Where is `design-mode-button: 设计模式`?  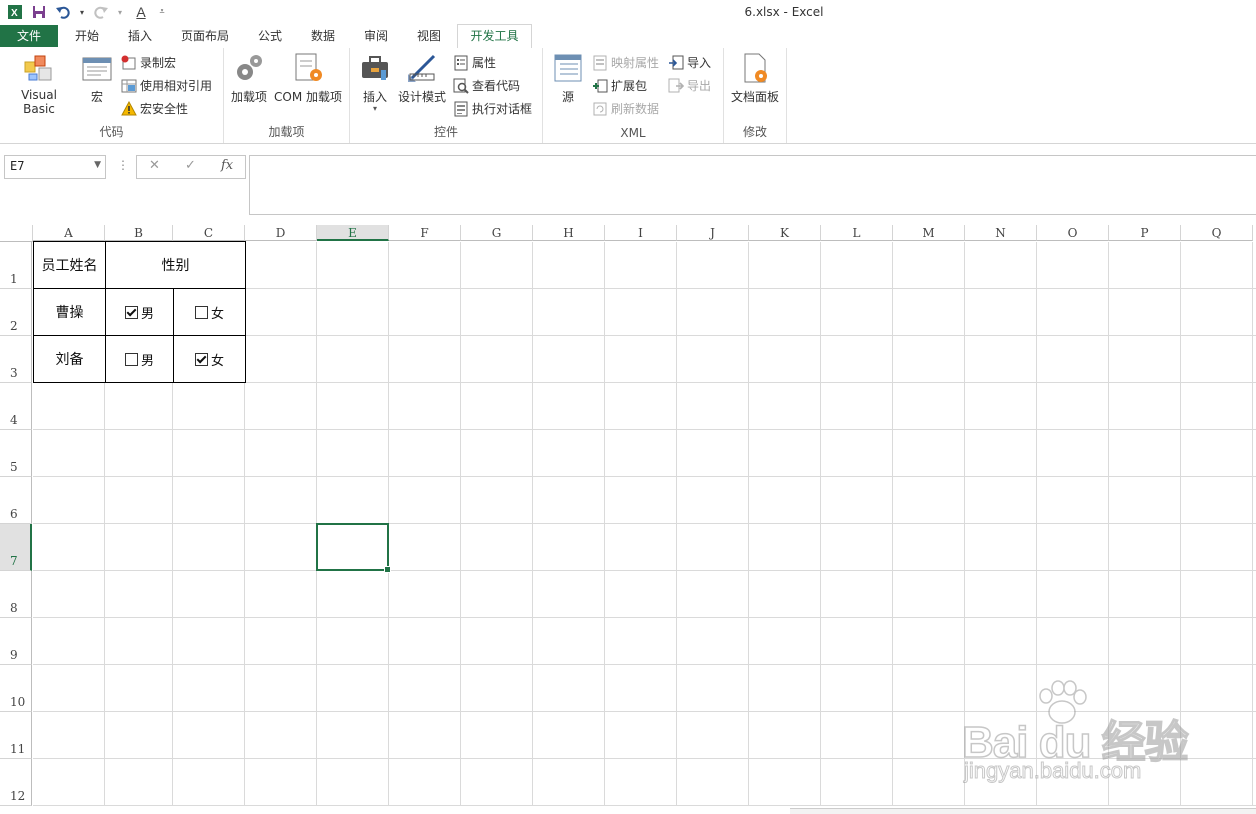 design-mode-button: 设计模式 is located at coordinates (422, 78).